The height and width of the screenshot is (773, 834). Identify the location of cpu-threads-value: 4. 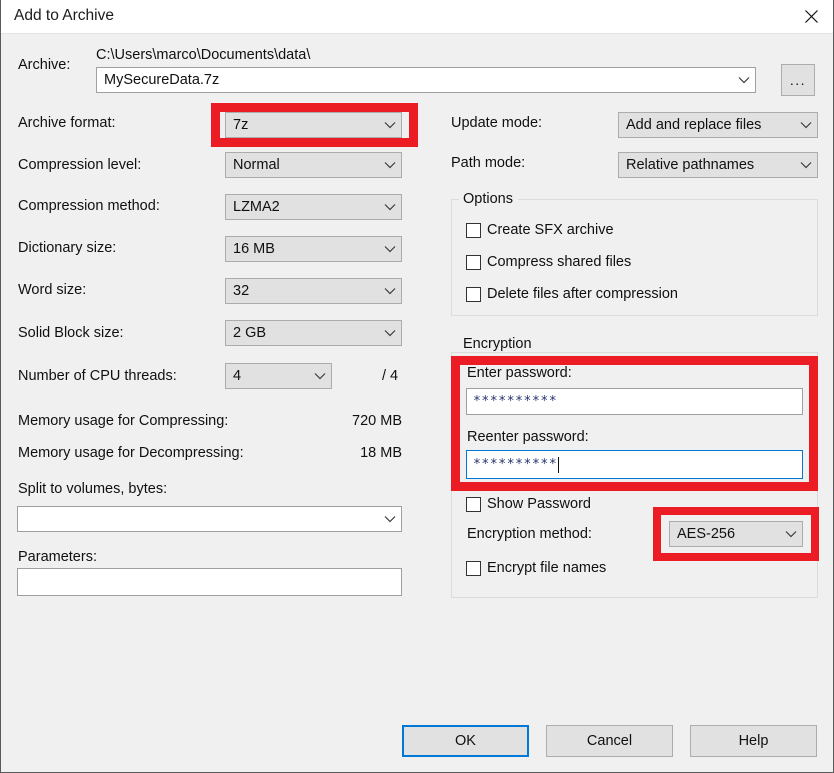
(237, 376).